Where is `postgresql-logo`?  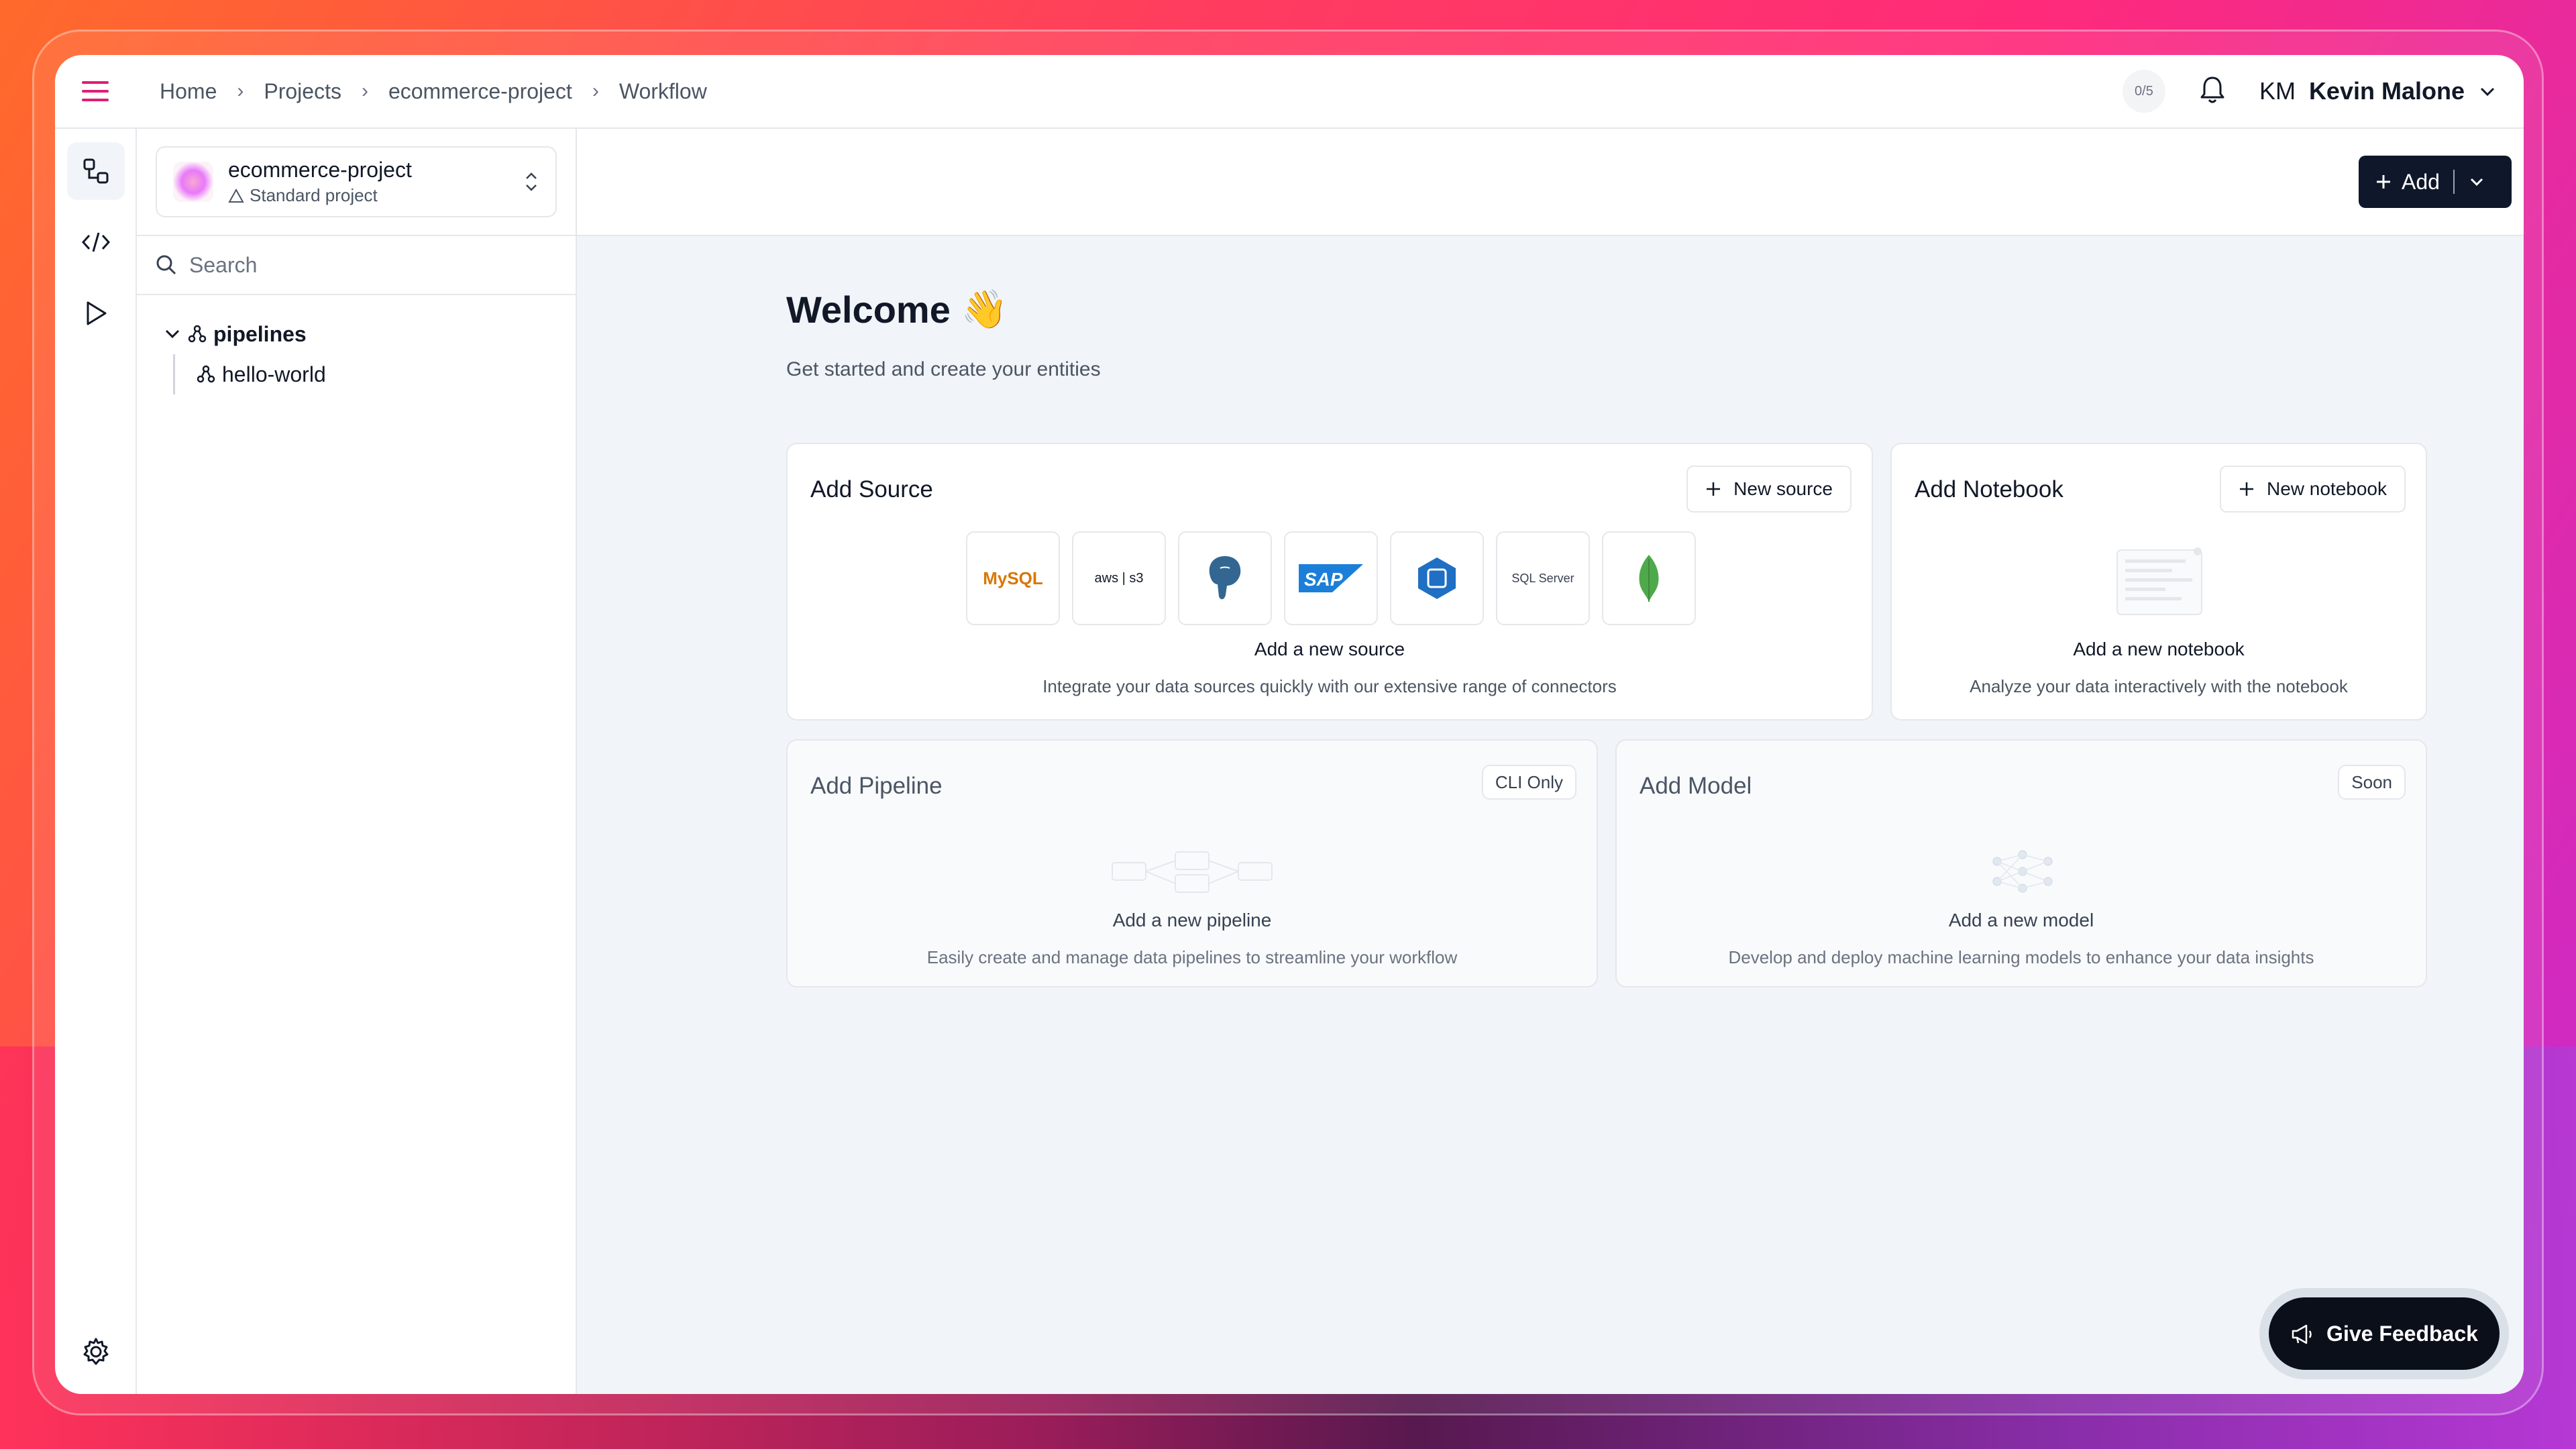
postgresql-logo is located at coordinates (1225, 578).